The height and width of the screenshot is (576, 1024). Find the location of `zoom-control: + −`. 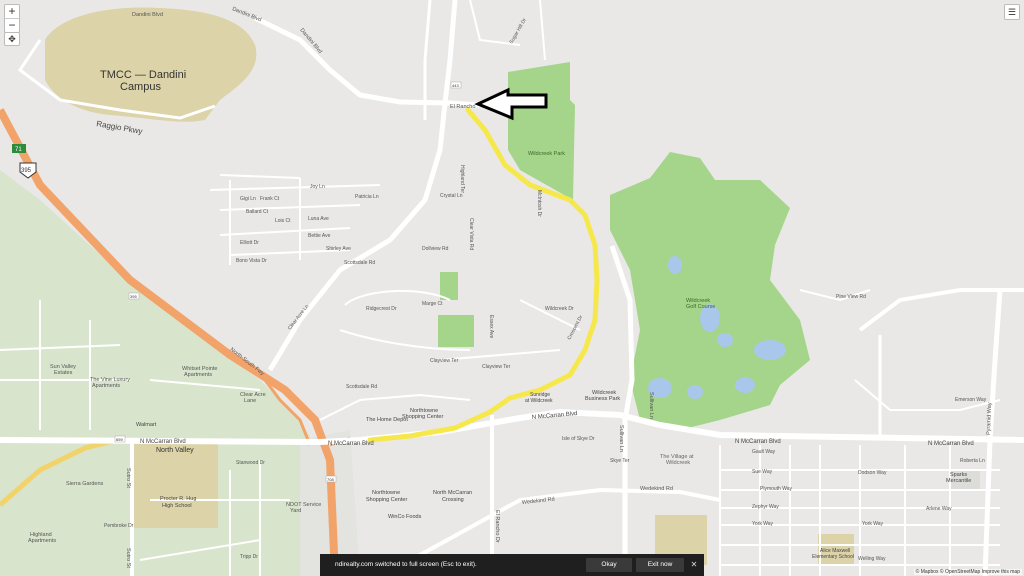

zoom-control: + − is located at coordinates (12, 18).